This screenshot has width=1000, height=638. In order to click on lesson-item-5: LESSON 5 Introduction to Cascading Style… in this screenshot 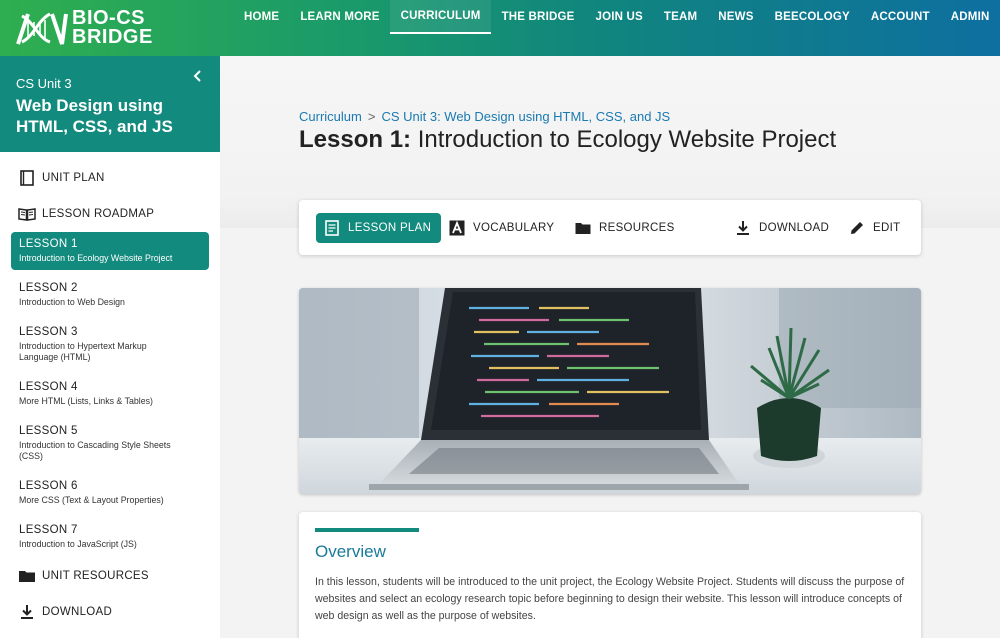, I will do `click(110, 443)`.